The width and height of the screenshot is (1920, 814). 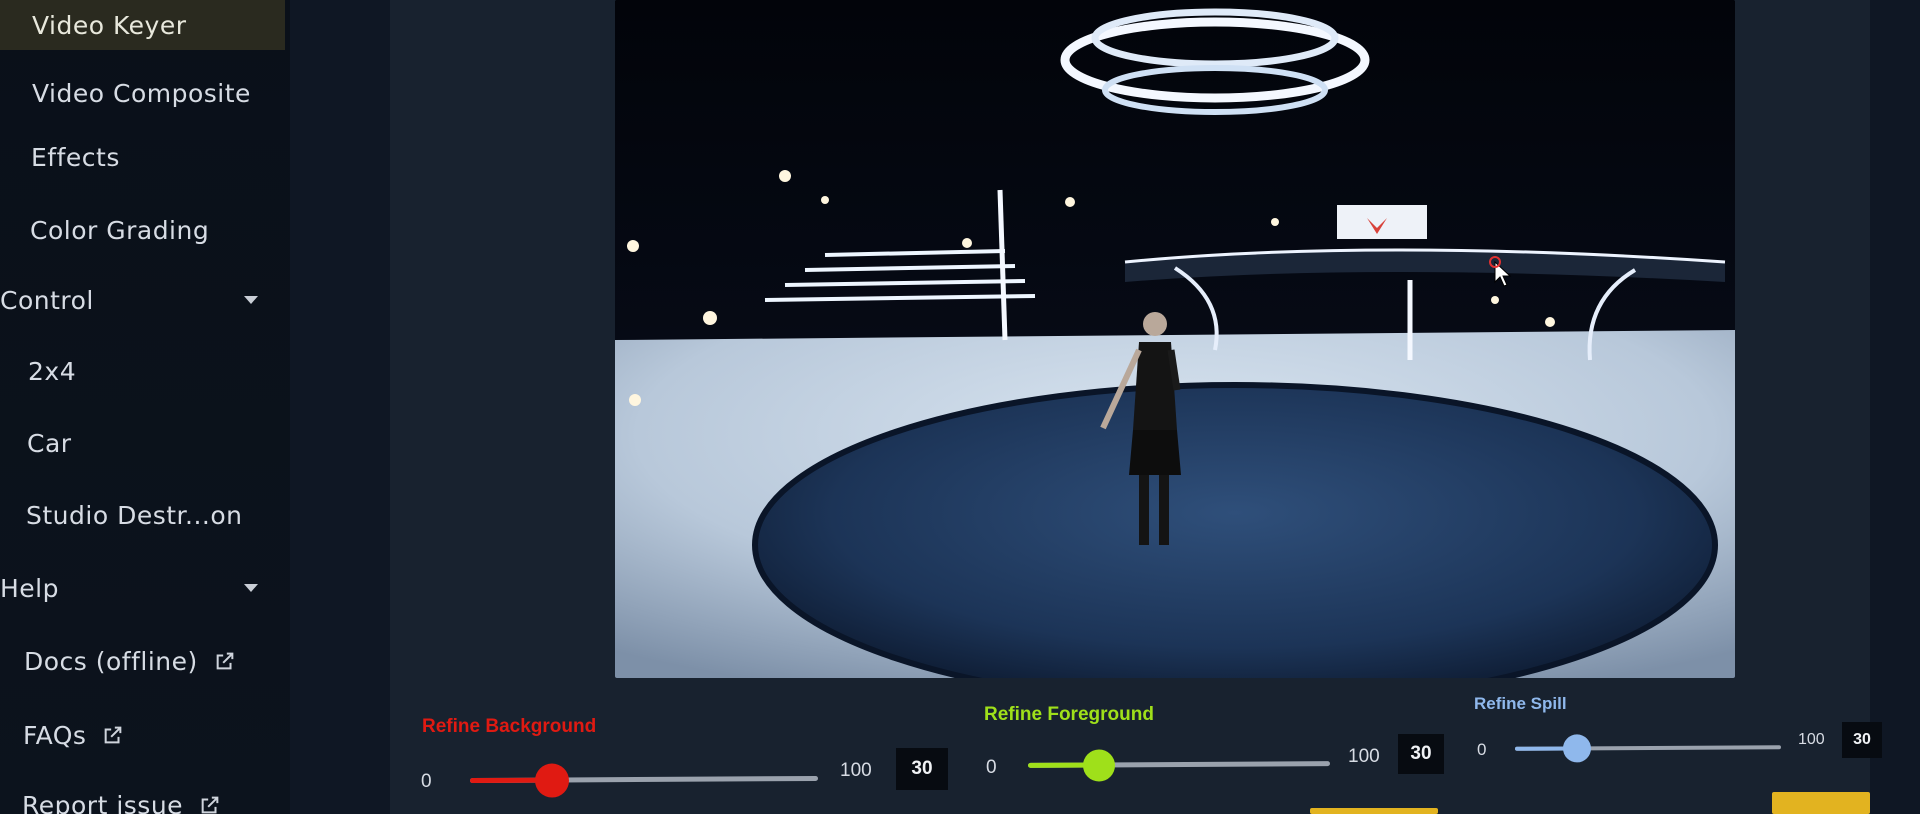 I want to click on refine-spill-max: 100, so click(x=1811, y=739).